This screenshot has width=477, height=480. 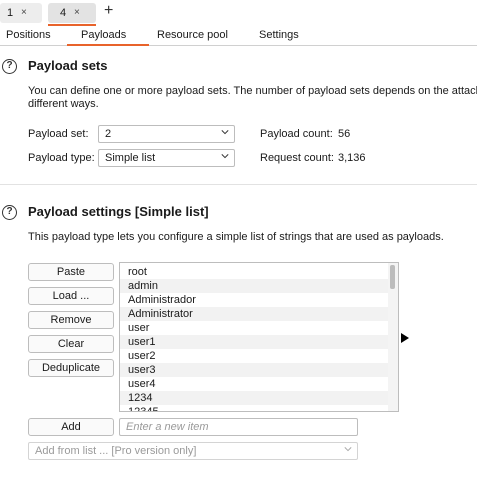 What do you see at coordinates (352, 158) in the screenshot?
I see `request-count-value: 3,136` at bounding box center [352, 158].